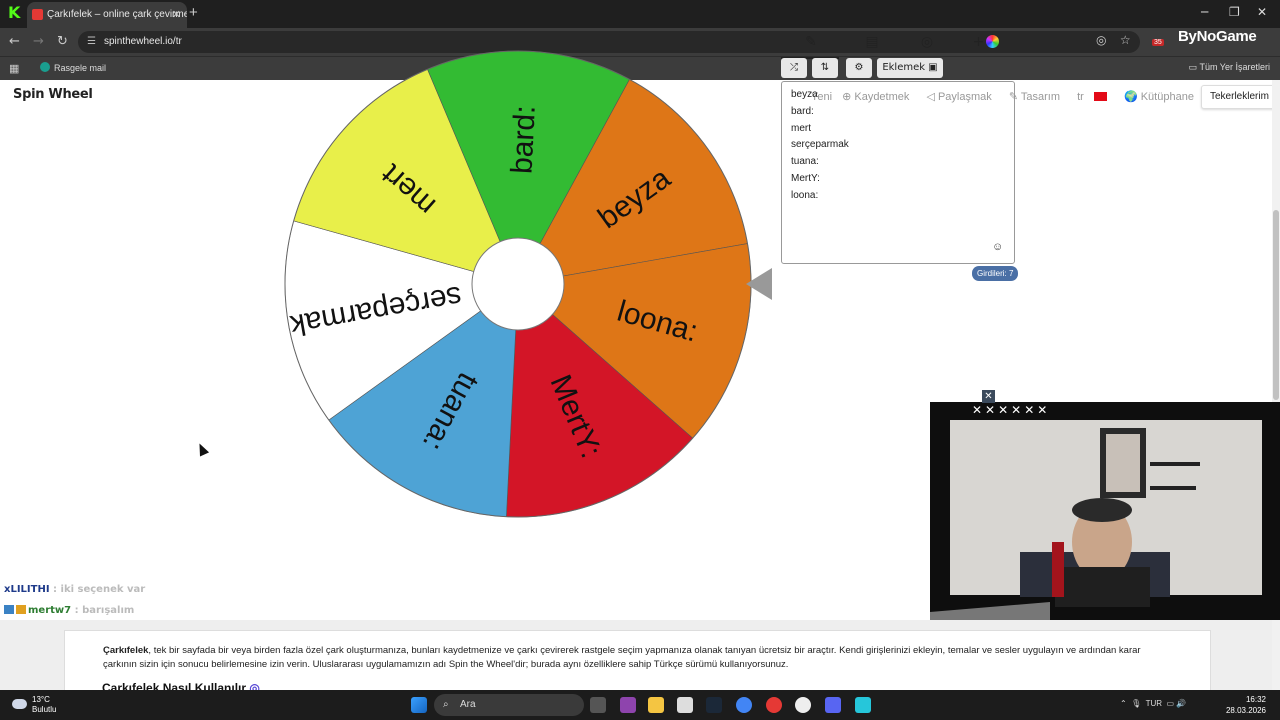  What do you see at coordinates (143, 41) in the screenshot?
I see `url-text: spinthewheel.io/tr` at bounding box center [143, 41].